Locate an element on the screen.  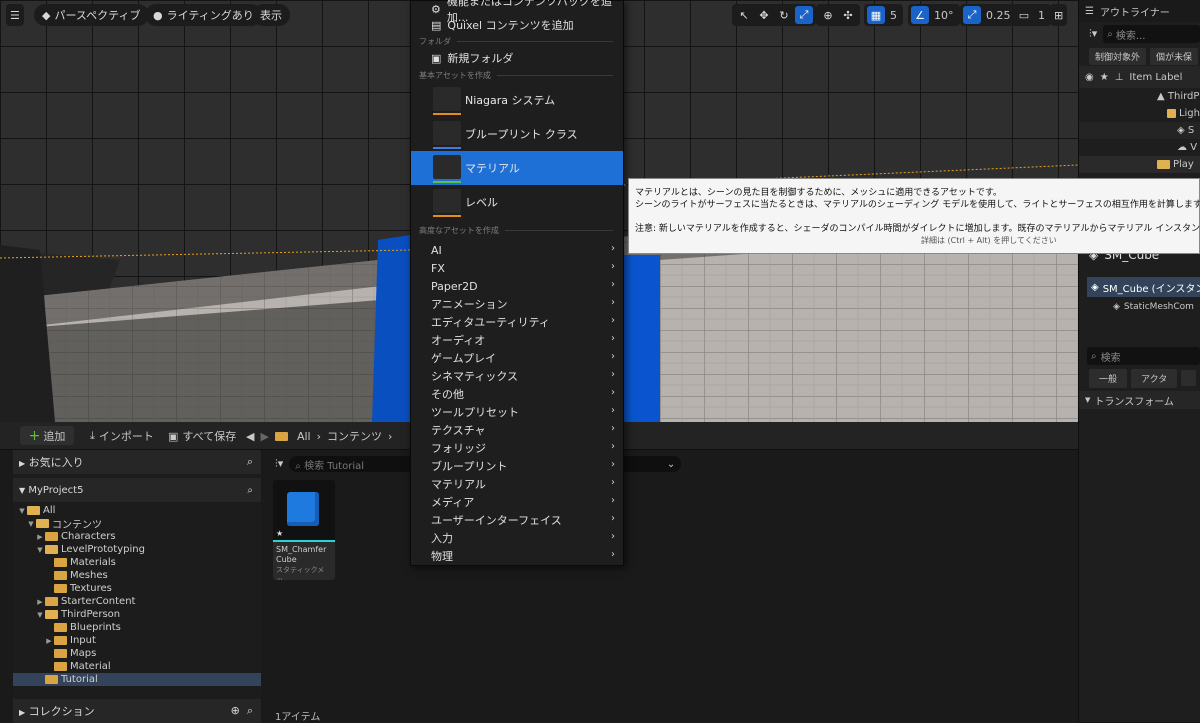
pin-icon: ⊥ is located at coordinates (1119, 77).